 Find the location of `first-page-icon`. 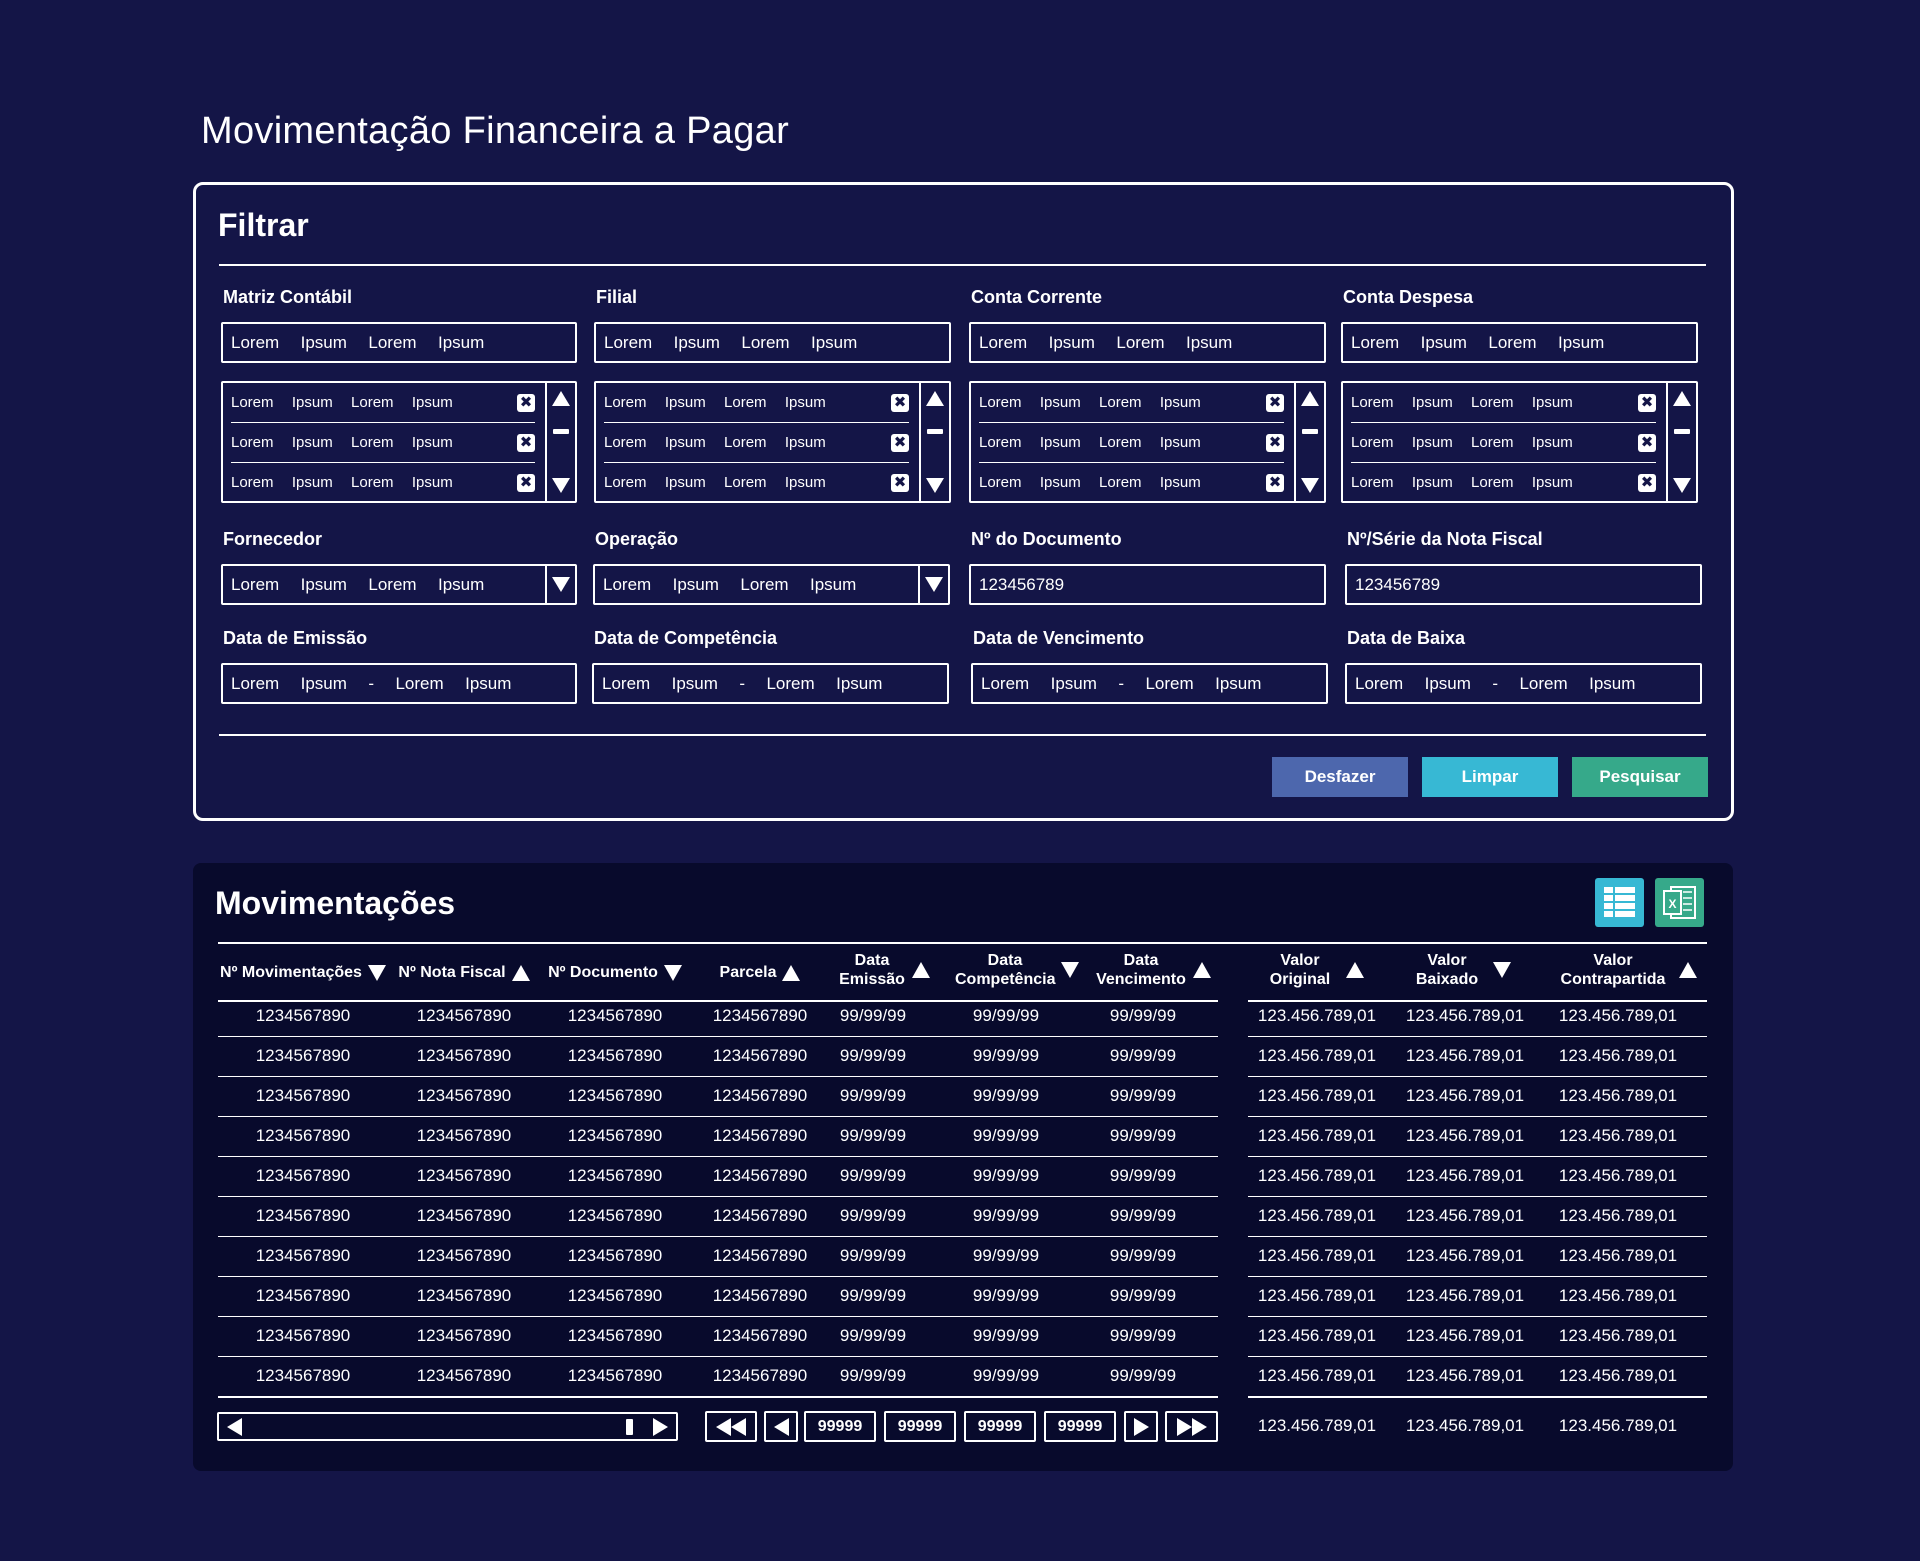

first-page-icon is located at coordinates (731, 1426).